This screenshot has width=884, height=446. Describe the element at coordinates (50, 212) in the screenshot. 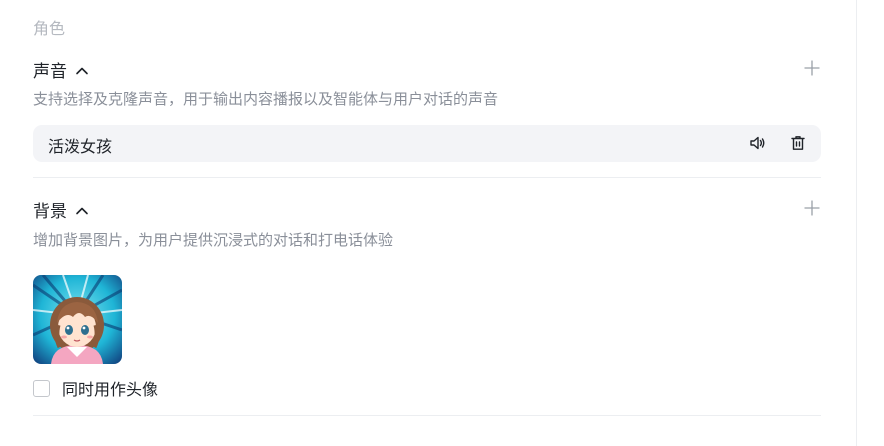

I see `background-title: 背景` at that location.